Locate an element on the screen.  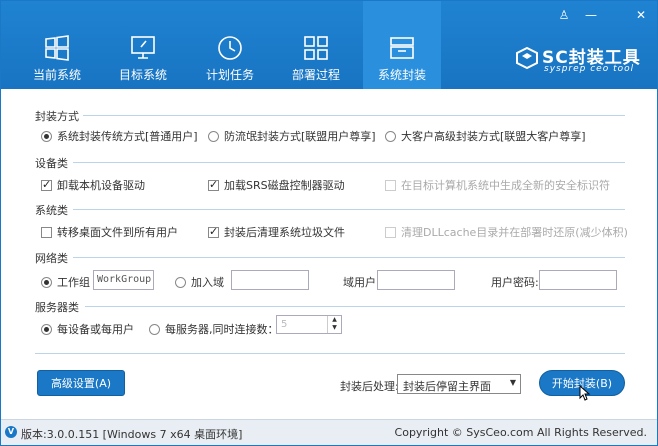
checkbox-generate-sid: 在目标计算机系统中生成全新的安全标识符 is located at coordinates (497, 185).